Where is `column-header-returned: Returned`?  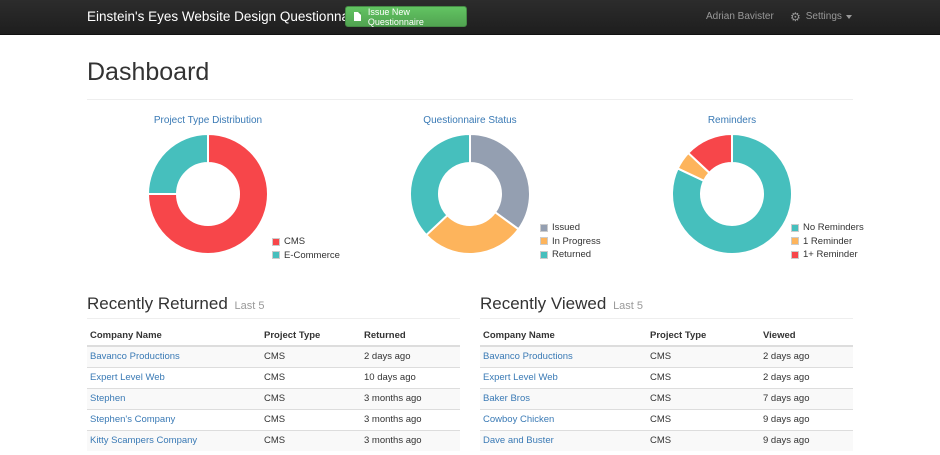
column-header-returned: Returned is located at coordinates (410, 336).